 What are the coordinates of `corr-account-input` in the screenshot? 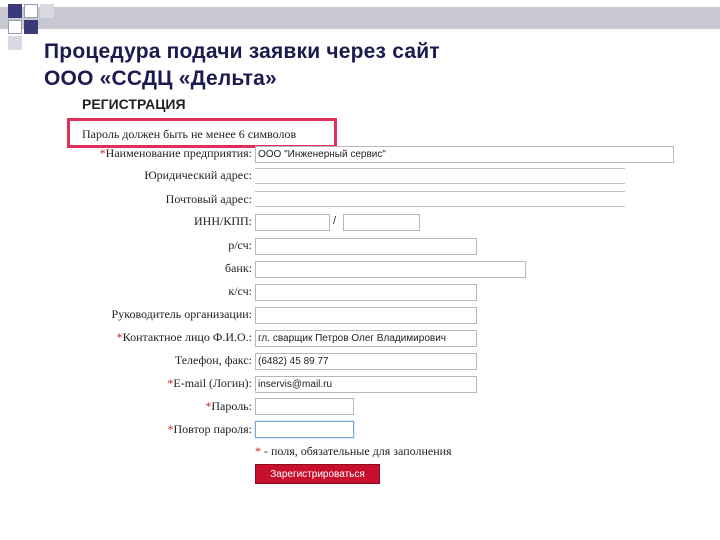 It's located at (366, 292).